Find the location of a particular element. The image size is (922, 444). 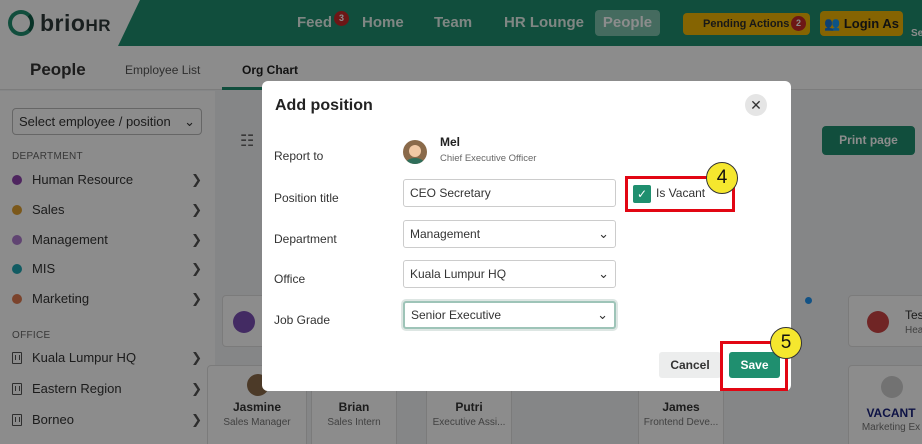

job-grade-label: Job Grade is located at coordinates (302, 320).